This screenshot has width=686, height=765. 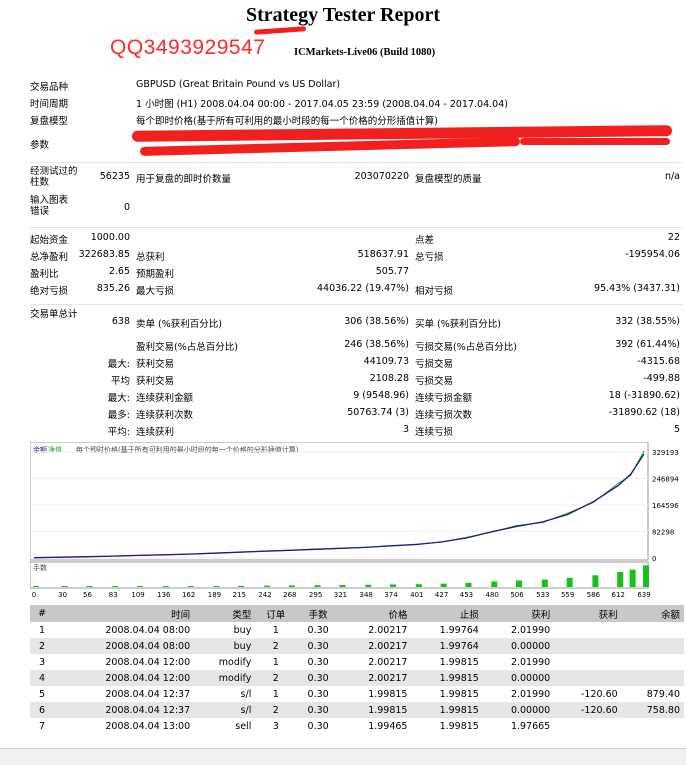 What do you see at coordinates (665, 453) in the screenshot?
I see `y-tick-label: 329193` at bounding box center [665, 453].